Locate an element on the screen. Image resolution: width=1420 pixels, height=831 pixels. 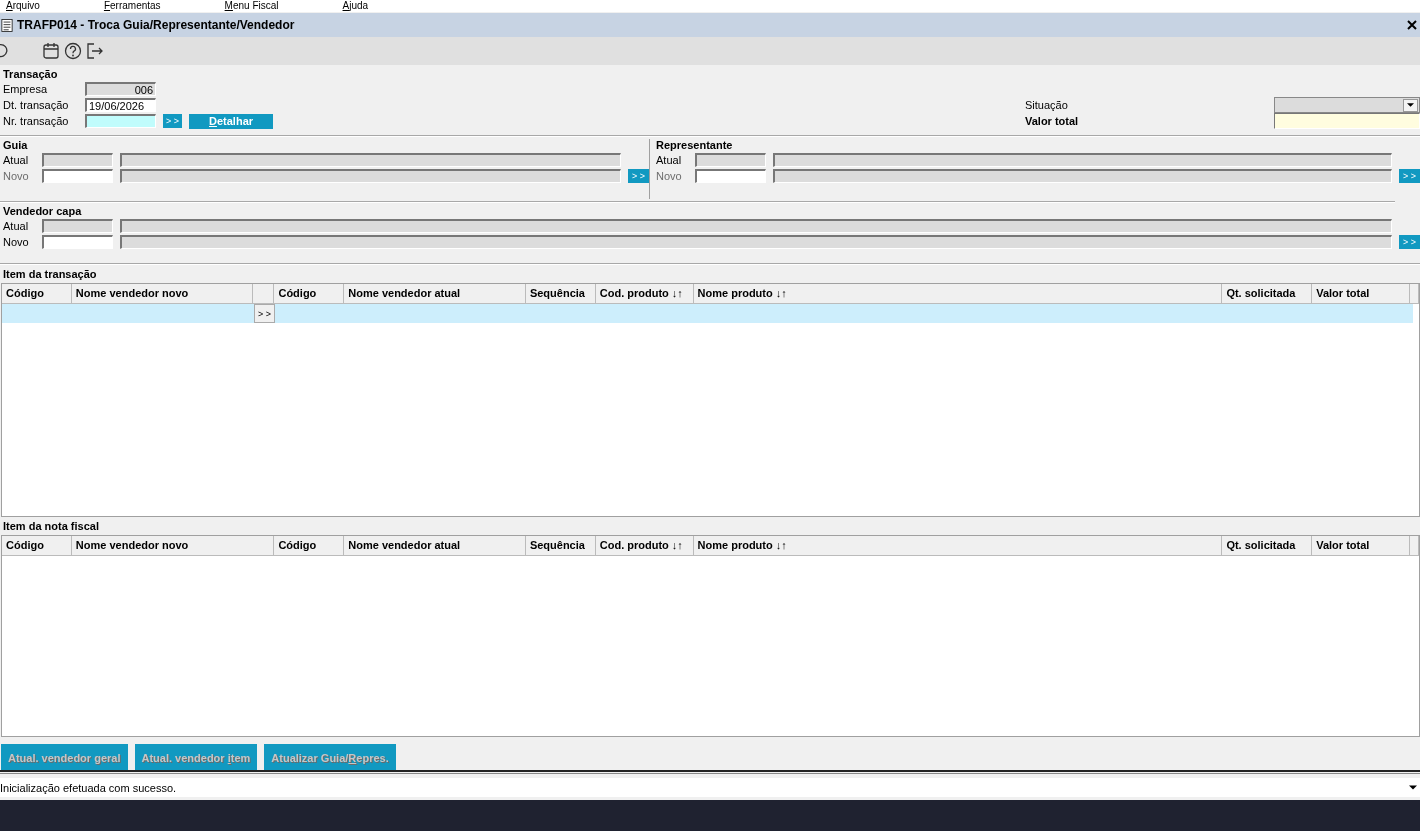
text-field is located at coordinates (120, 121).